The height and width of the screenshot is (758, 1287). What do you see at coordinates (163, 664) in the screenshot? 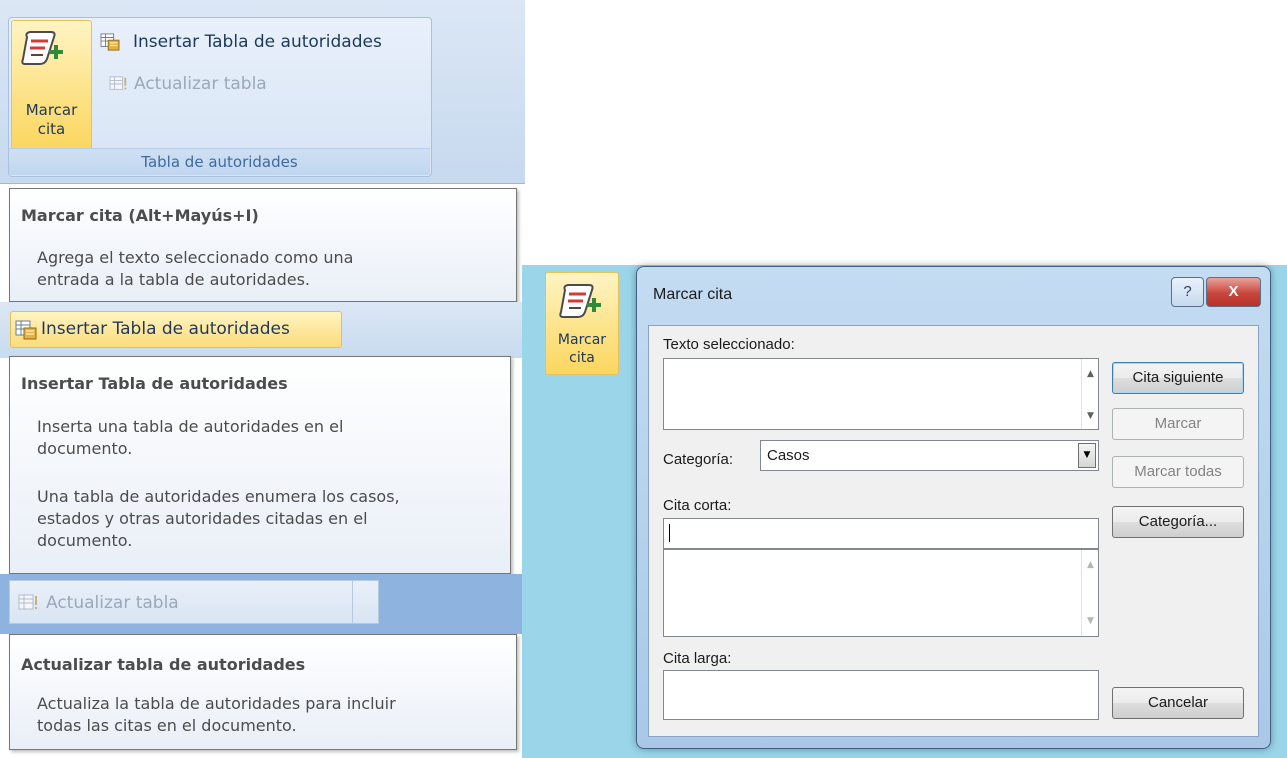
I see `tooltip-title: Actualizar tabla de autoridades` at bounding box center [163, 664].